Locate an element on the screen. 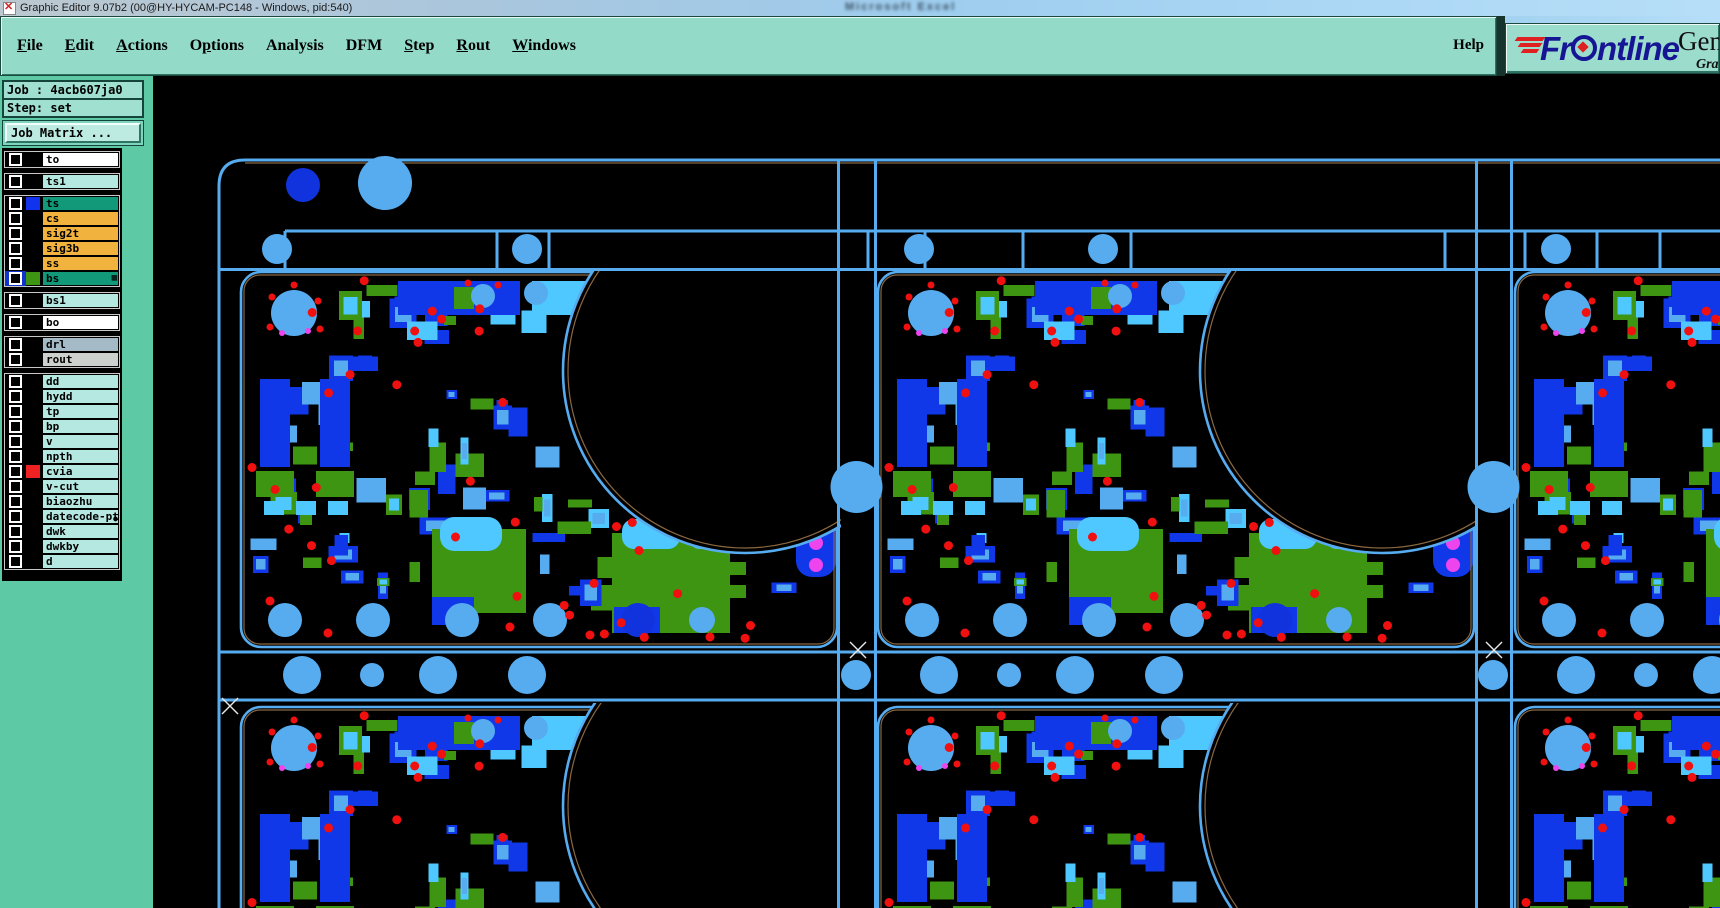  layer-name-bs1: bs1 is located at coordinates (80, 300).